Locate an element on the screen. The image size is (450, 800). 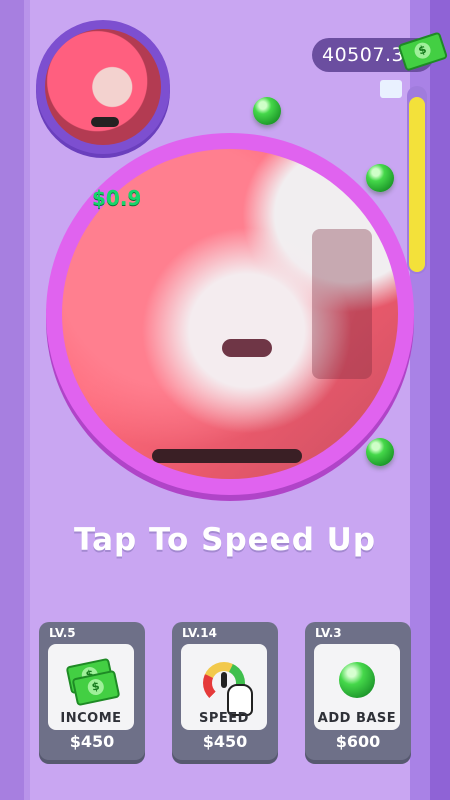
left-rail is located at coordinates (12, 400).